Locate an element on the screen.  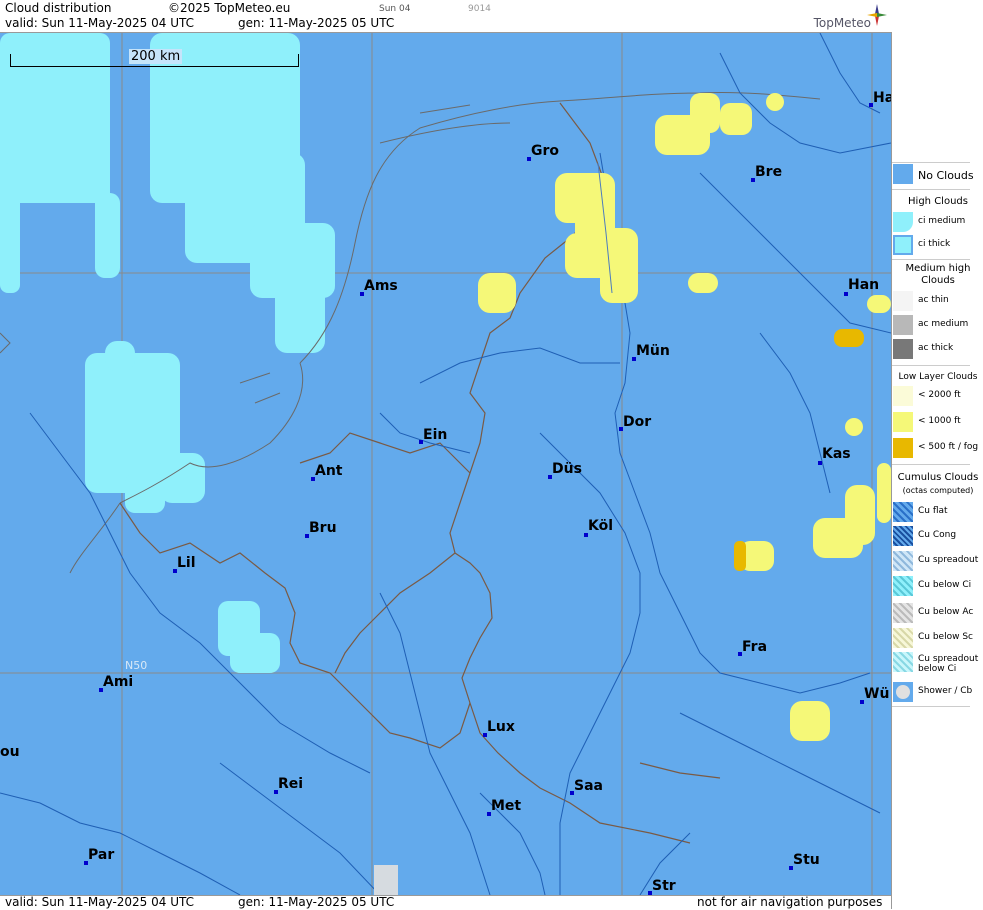
valid-time: valid: Sun 11-May-2025 04 UTC is located at coordinates (99, 23).